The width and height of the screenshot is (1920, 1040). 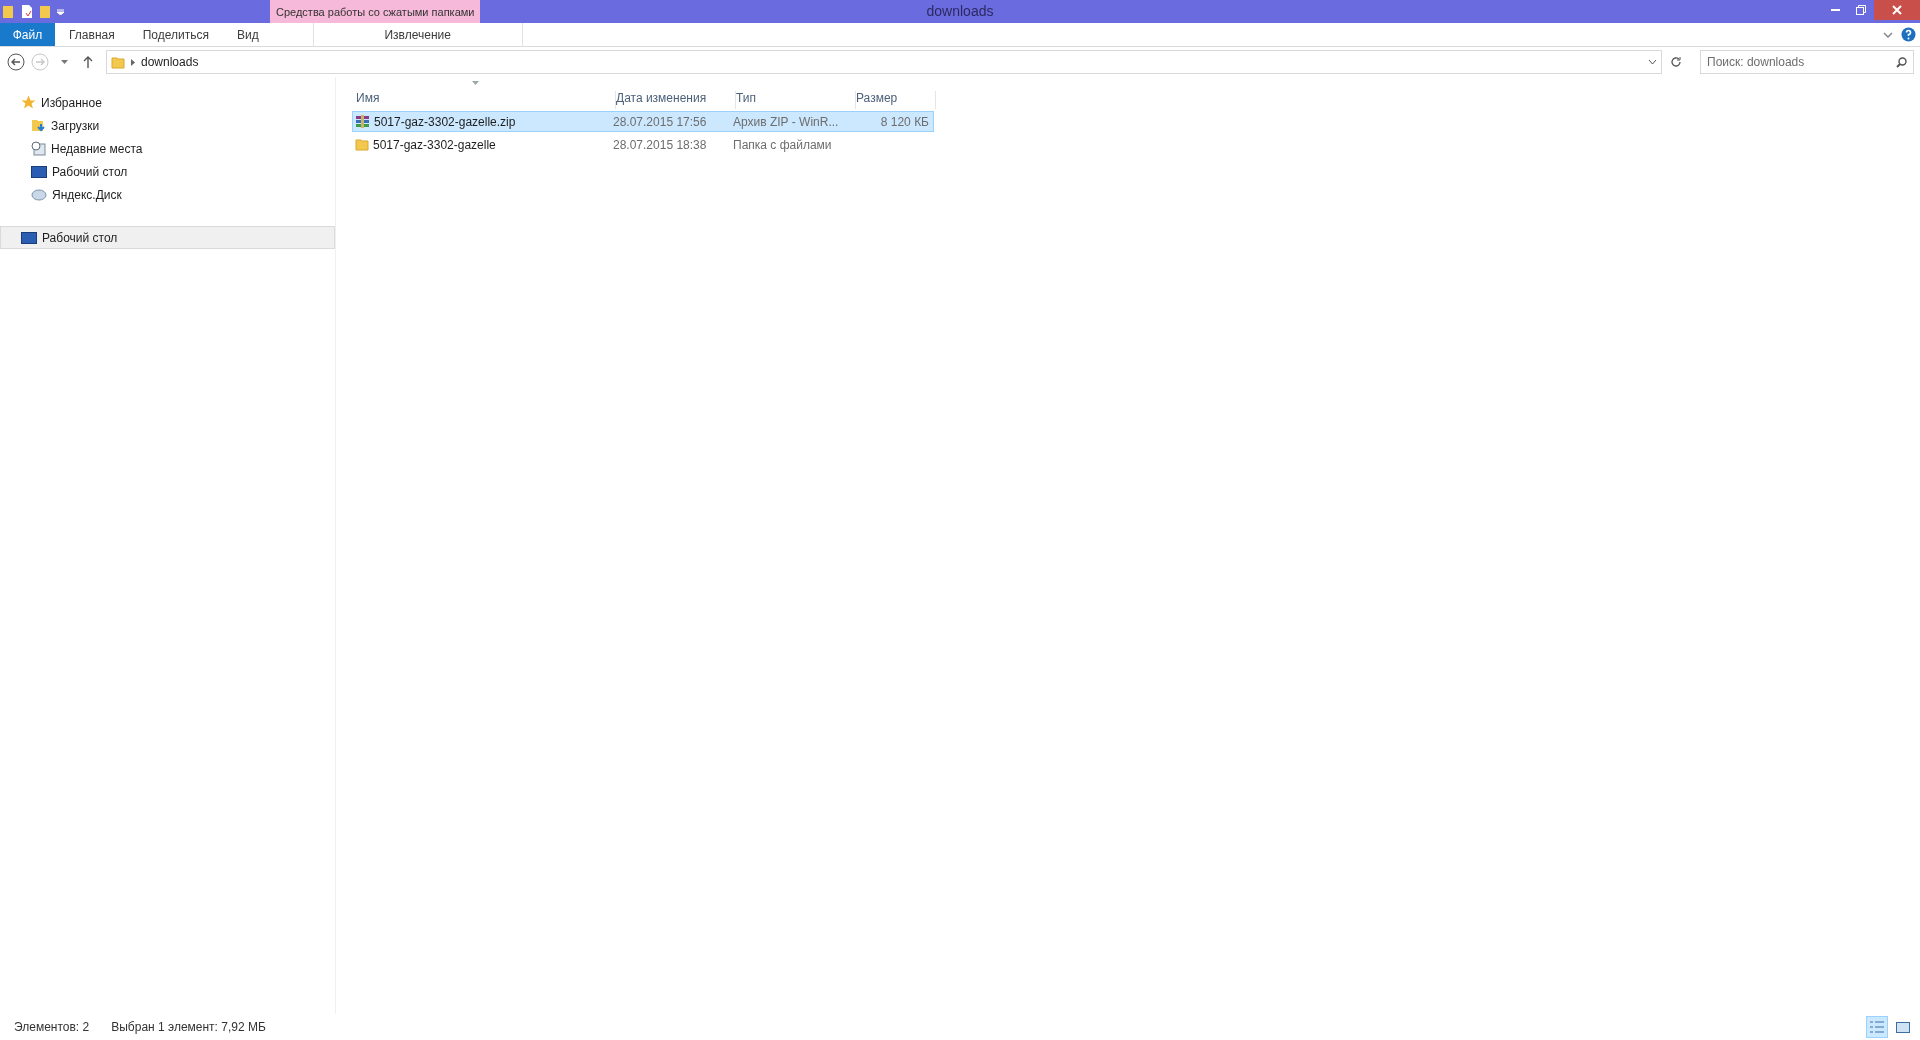 I want to click on item-count: Элементов: 2, so click(x=52, y=1027).